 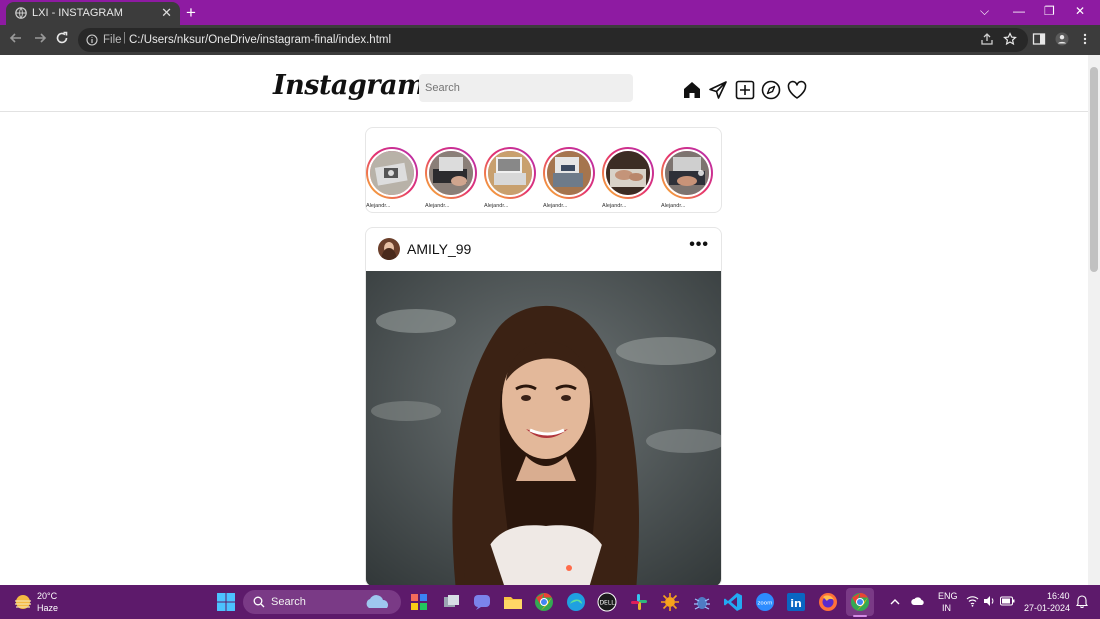 What do you see at coordinates (1082, 601) in the screenshot?
I see `notification-bell-icon` at bounding box center [1082, 601].